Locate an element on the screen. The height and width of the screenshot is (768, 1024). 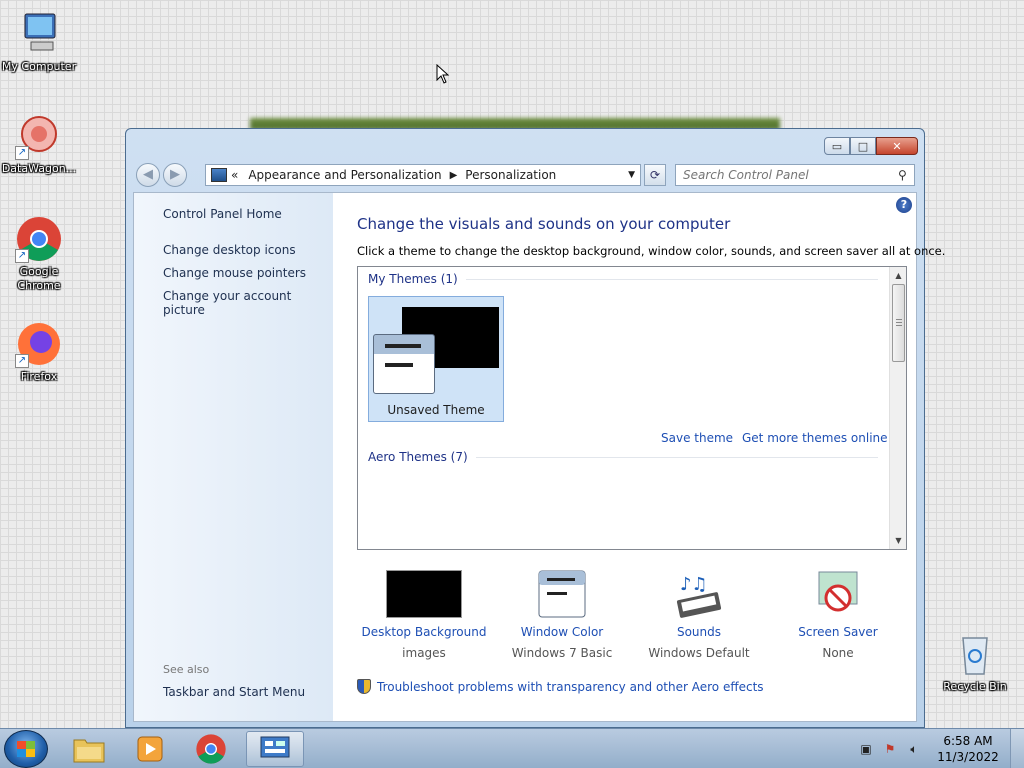
system-tray: ▣ ⚑ 🔈︎ 6:58 AM 11/3/2022 is located at coordinates (939, 748).